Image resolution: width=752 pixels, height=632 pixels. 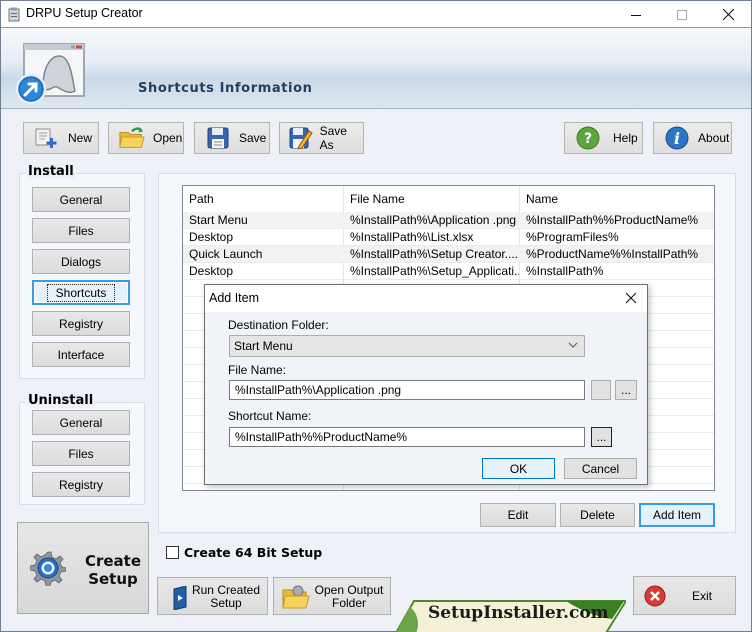 I want to click on create-64-bit-checkbox: Create 64 Bit Setup, so click(x=244, y=552).